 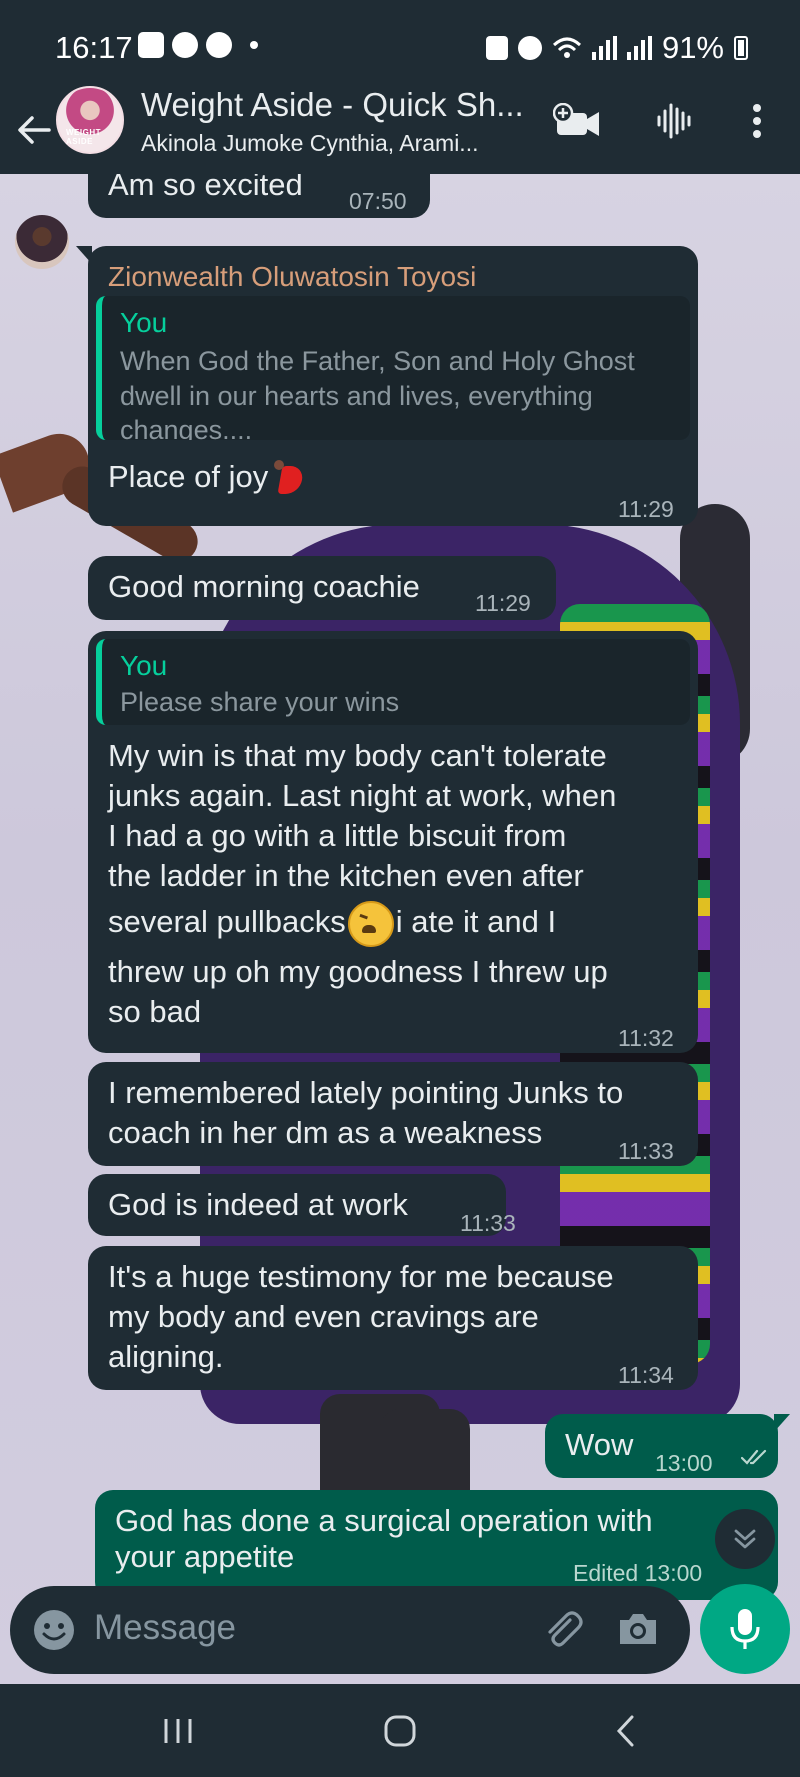 I want to click on message-text-line: coach in her dm as a weakness, so click(x=325, y=1132).